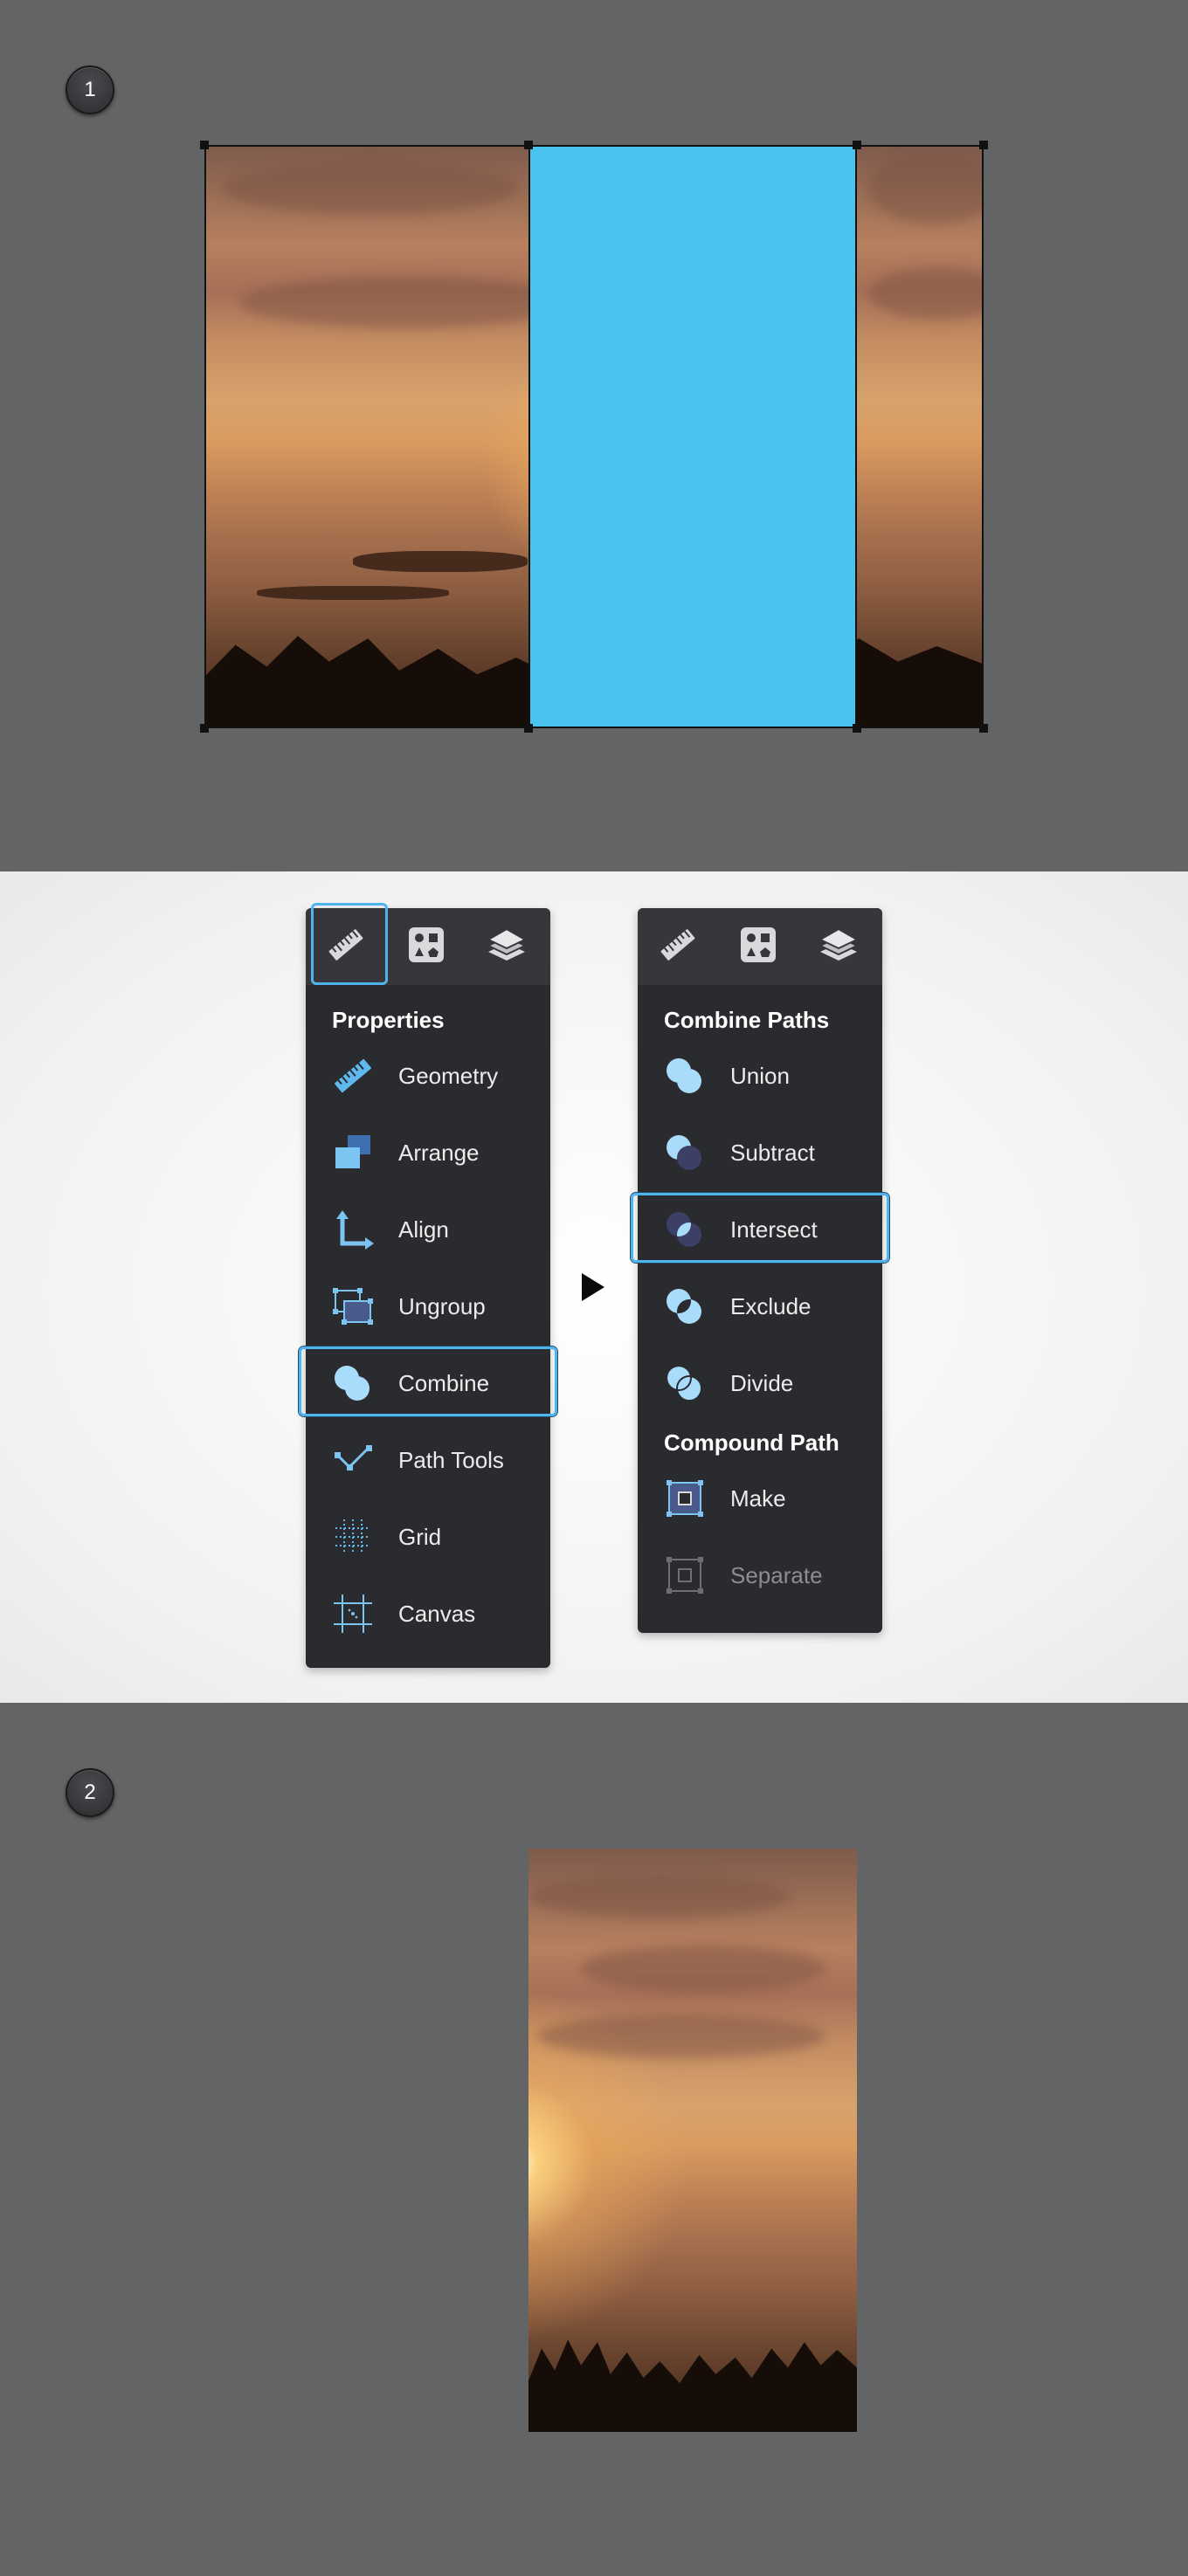 This screenshot has width=1188, height=2576. I want to click on menu-item-canvas: Canvas, so click(428, 1613).